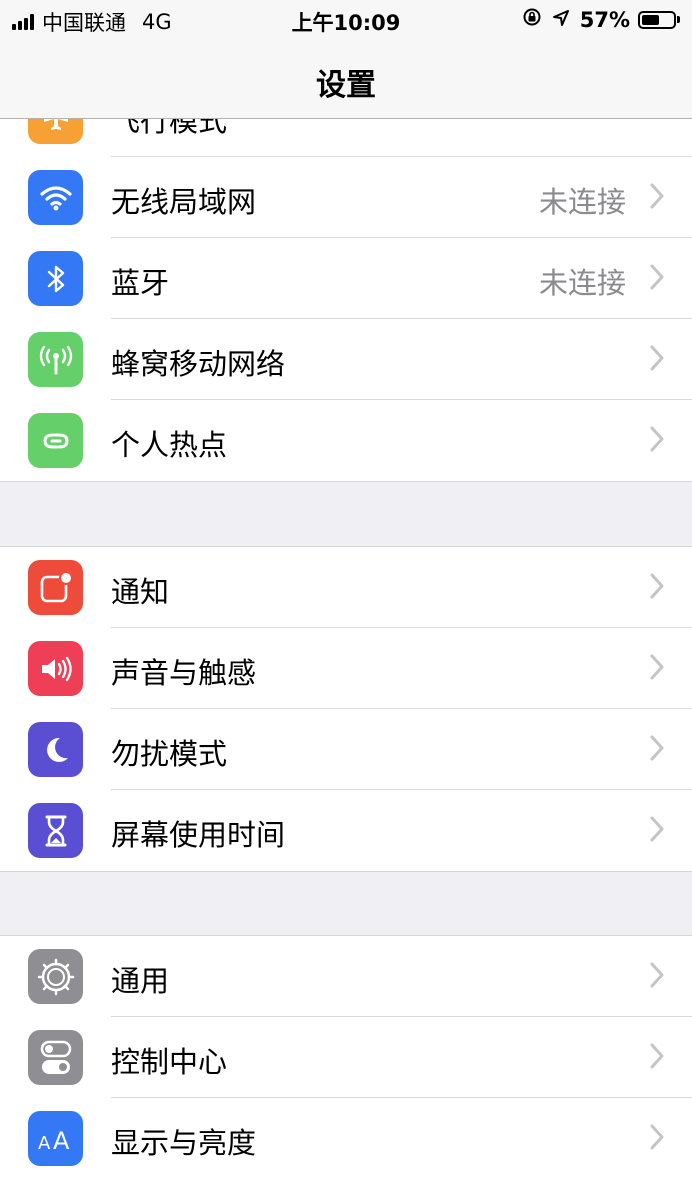 Image resolution: width=692 pixels, height=1179 pixels. Describe the element at coordinates (582, 202) in the screenshot. I see `wifi-status-value: 未连接` at that location.